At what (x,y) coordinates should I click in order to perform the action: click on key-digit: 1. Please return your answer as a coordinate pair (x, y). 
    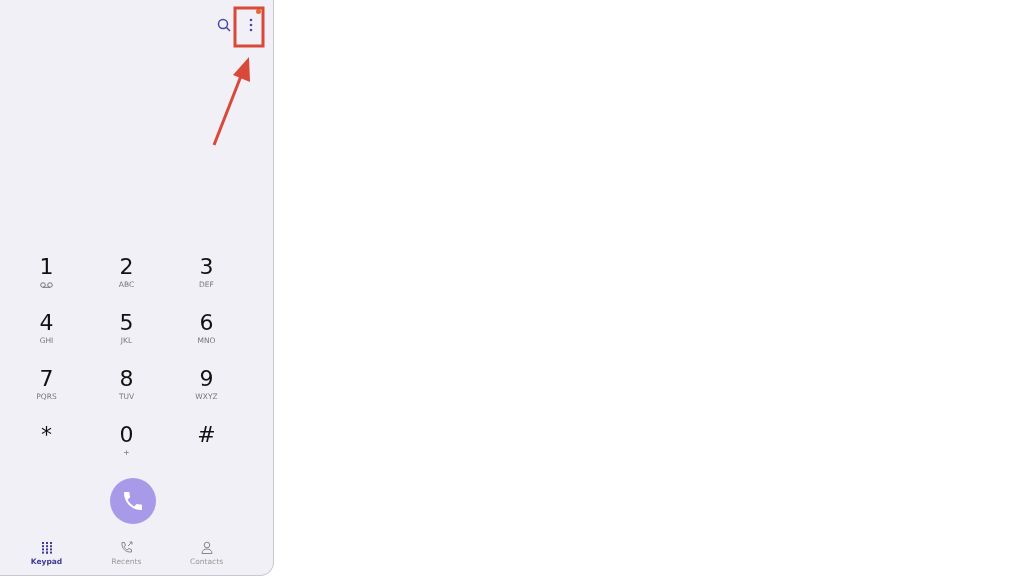
    Looking at the image, I should click on (46, 267).